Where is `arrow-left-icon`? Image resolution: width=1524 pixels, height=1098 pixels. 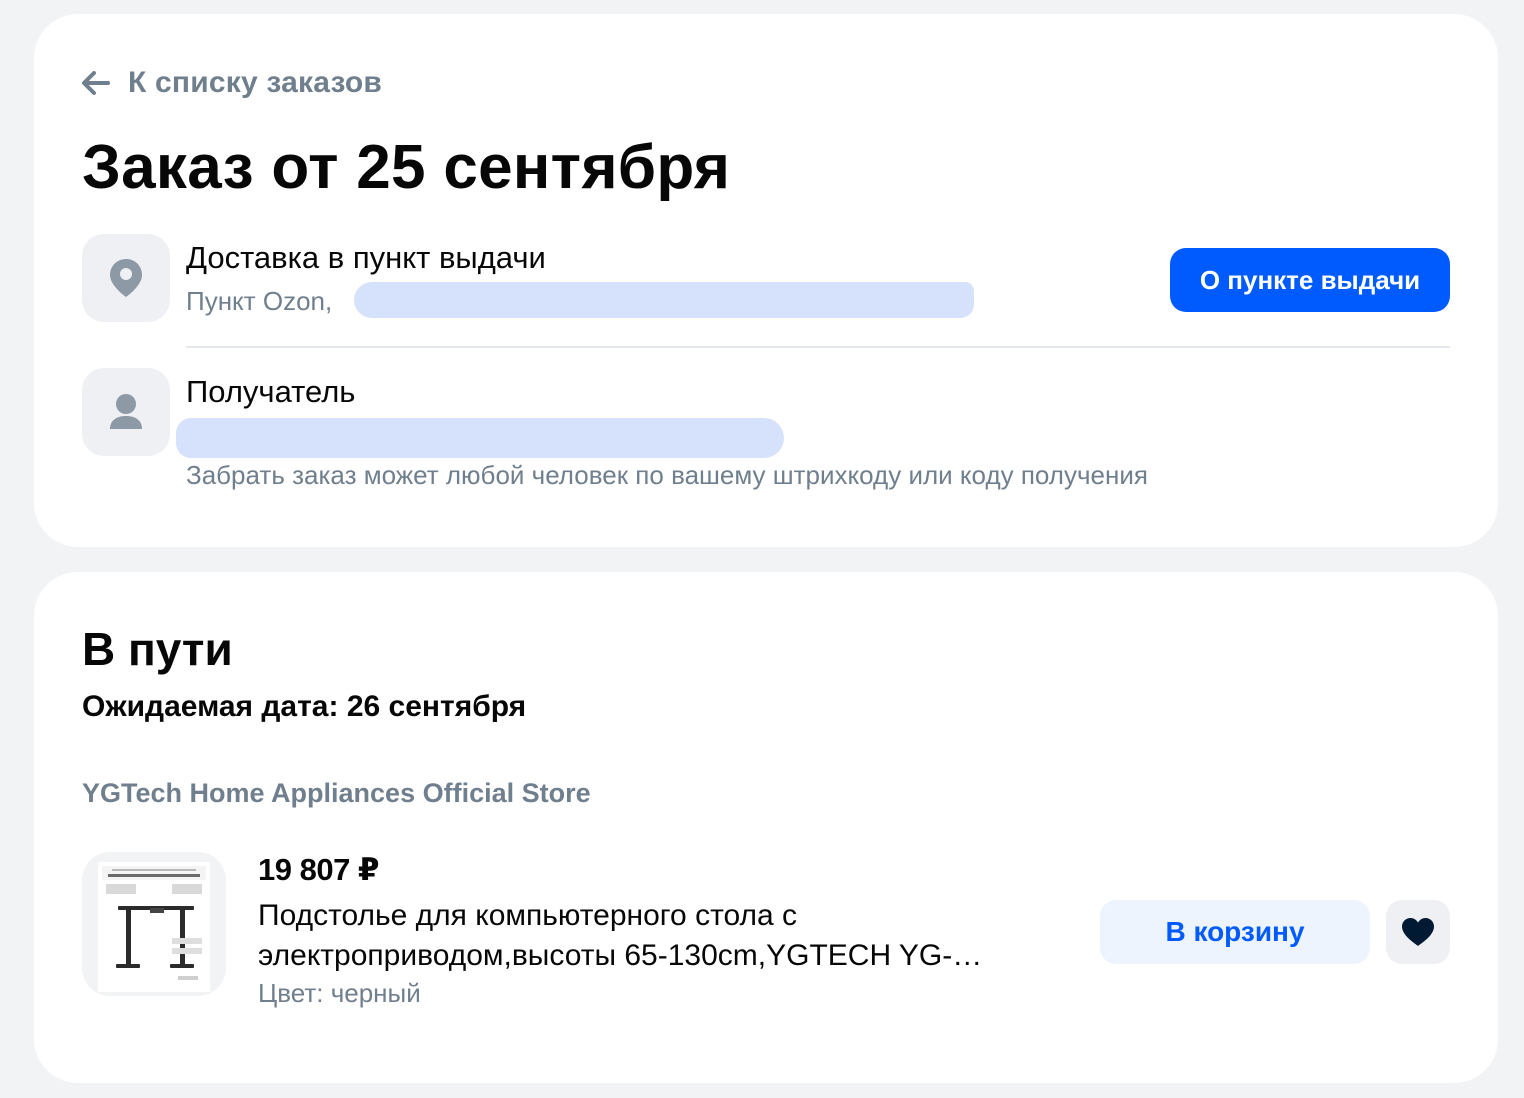
arrow-left-icon is located at coordinates (96, 83).